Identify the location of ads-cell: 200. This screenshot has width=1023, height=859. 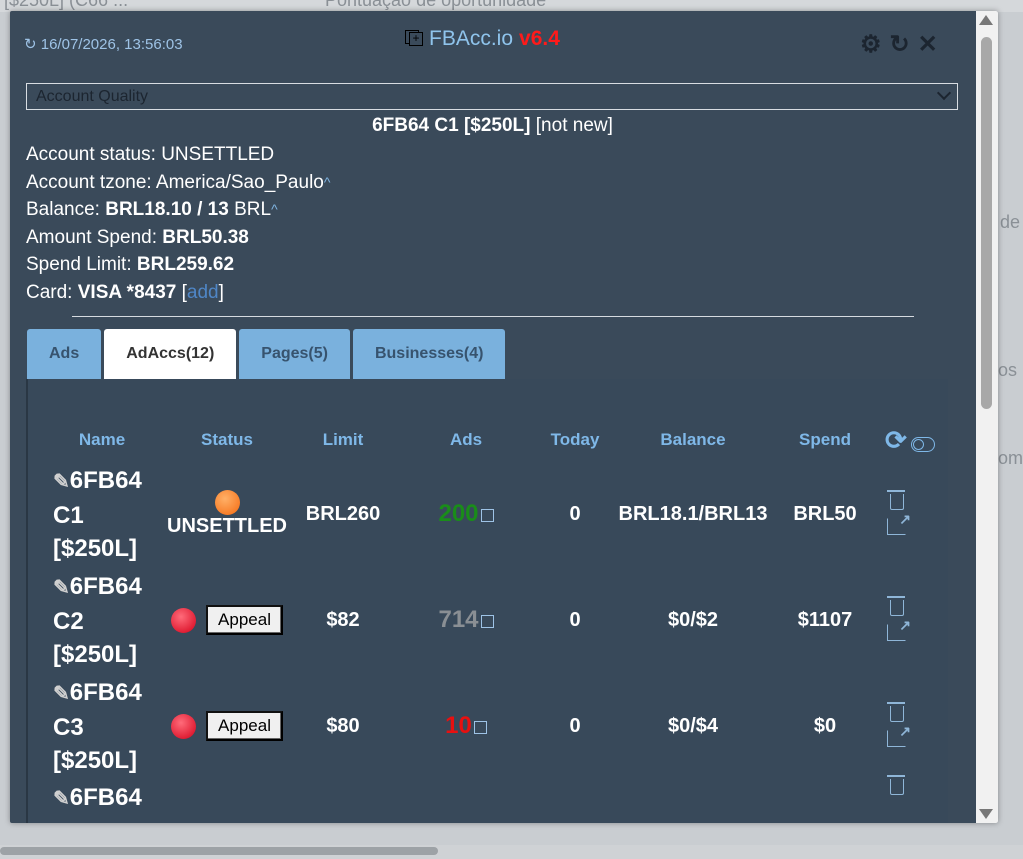
(466, 514).